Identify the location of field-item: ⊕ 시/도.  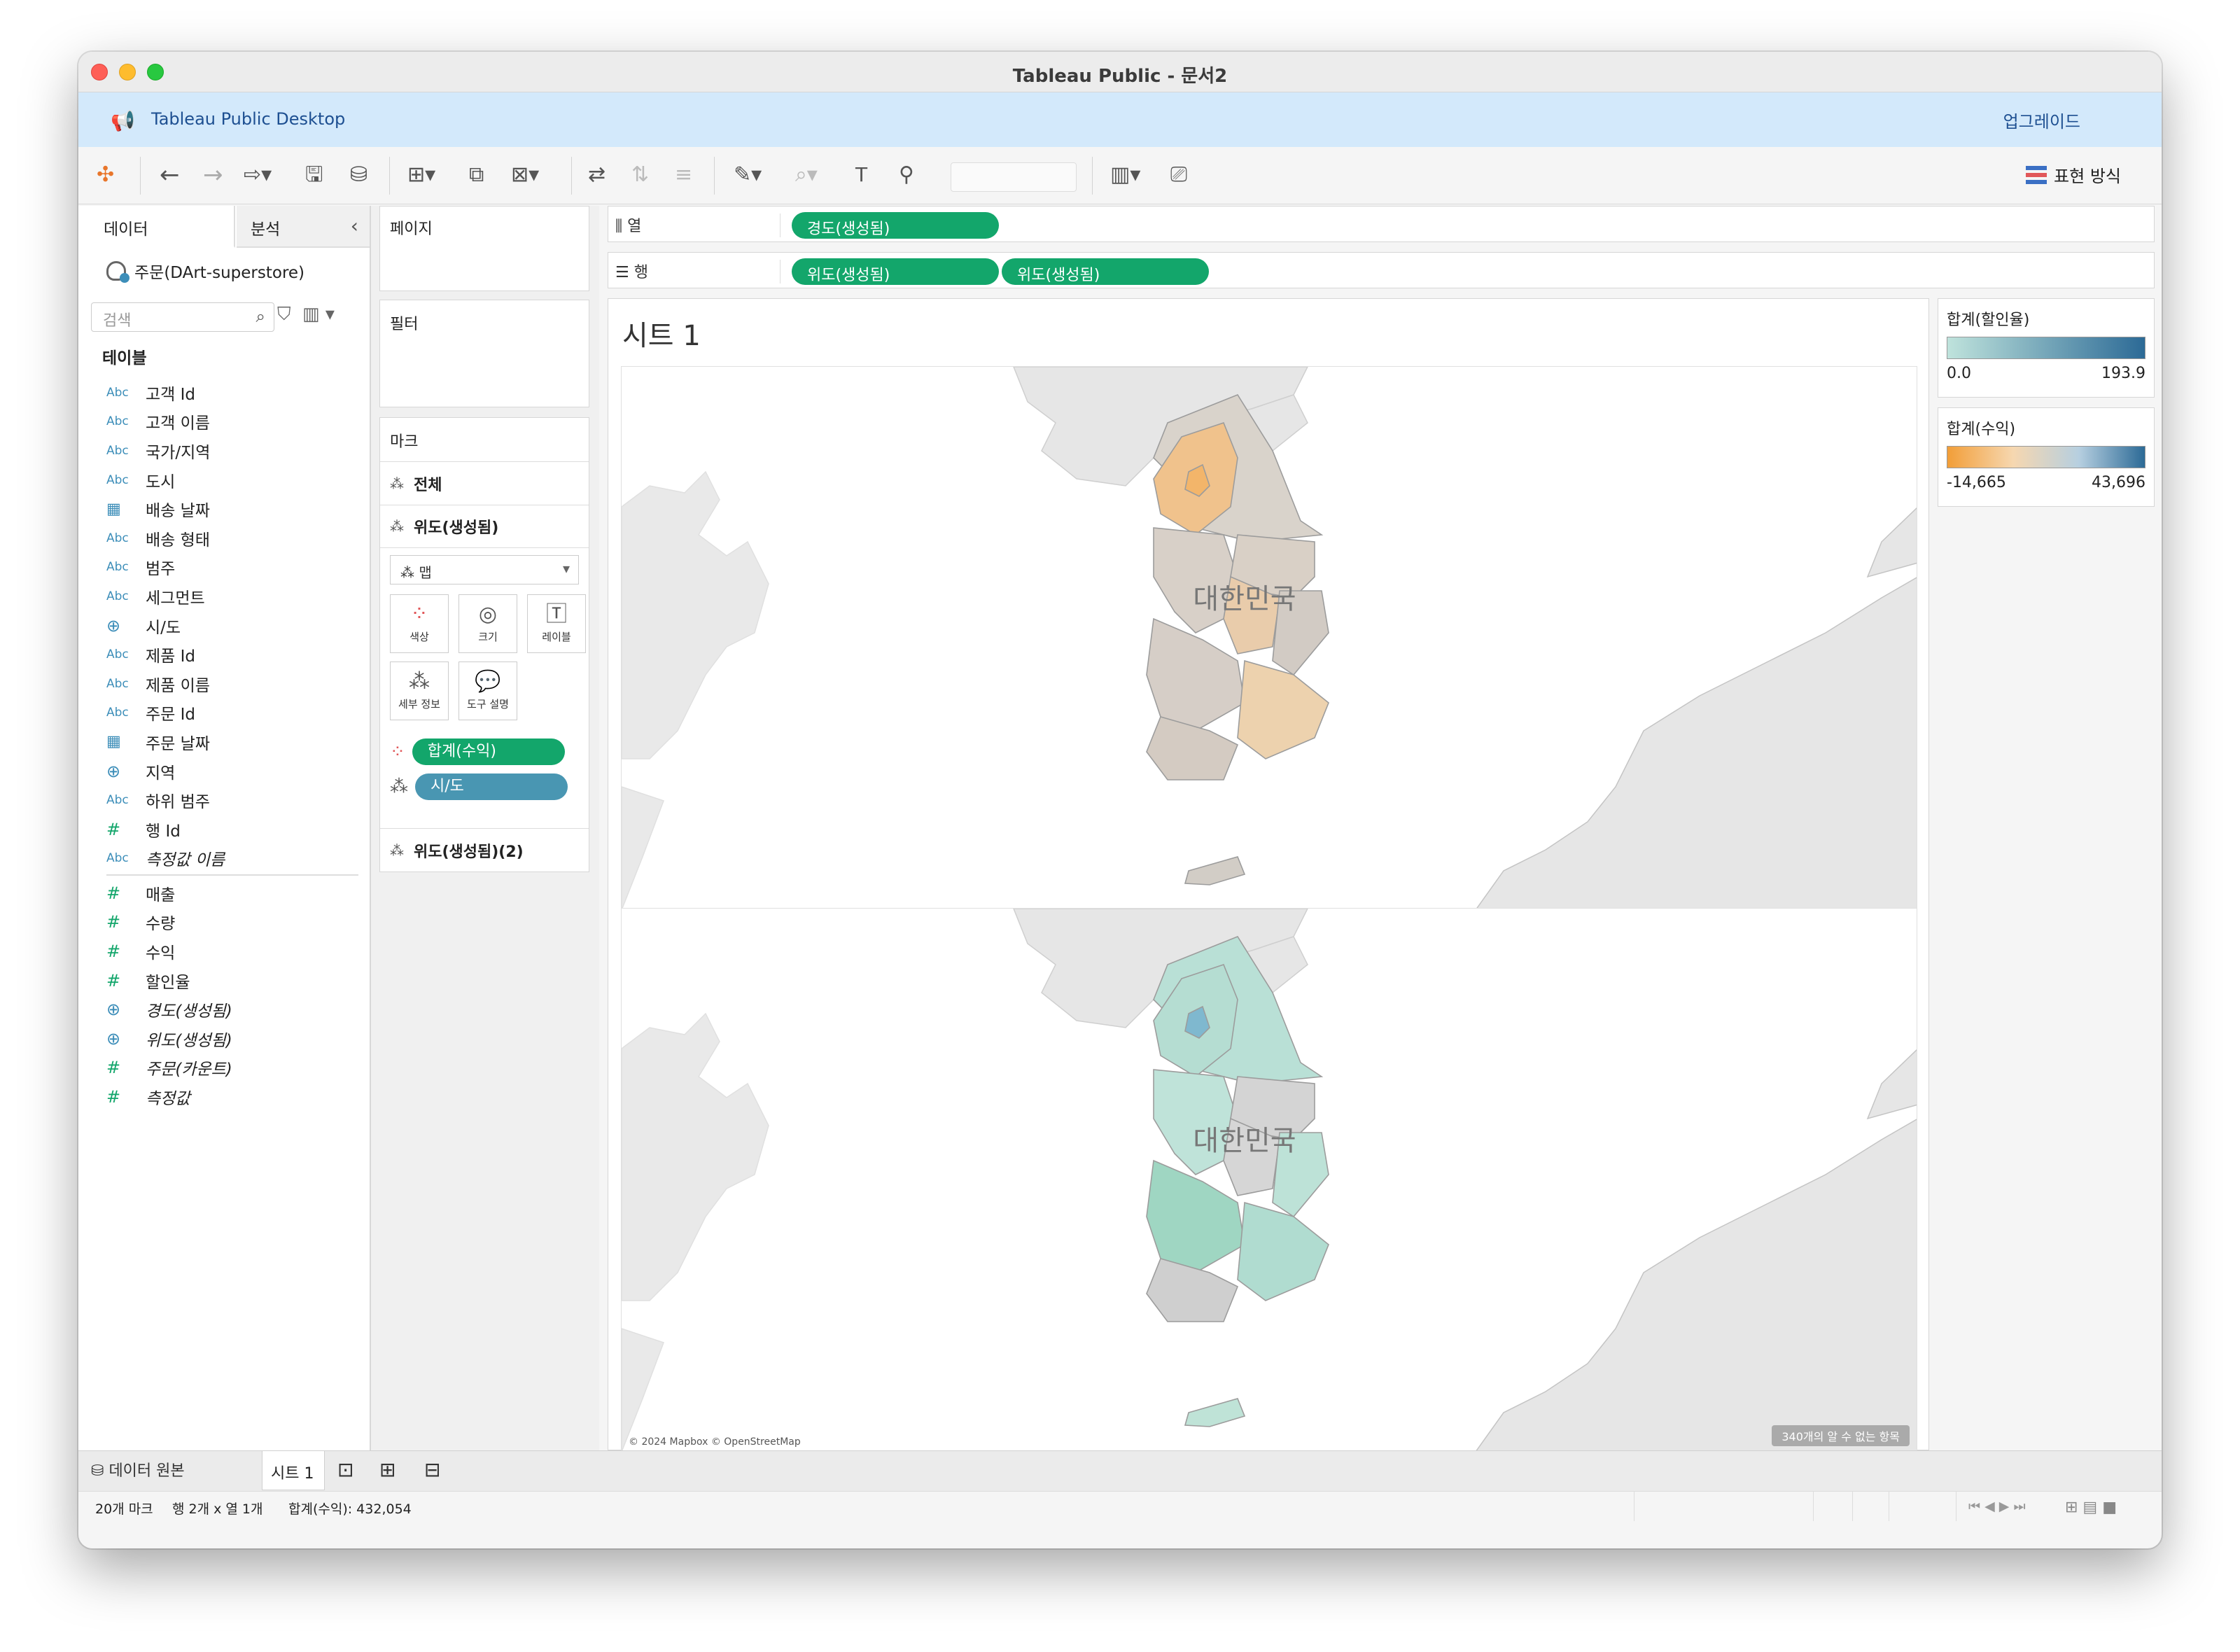
(232, 625).